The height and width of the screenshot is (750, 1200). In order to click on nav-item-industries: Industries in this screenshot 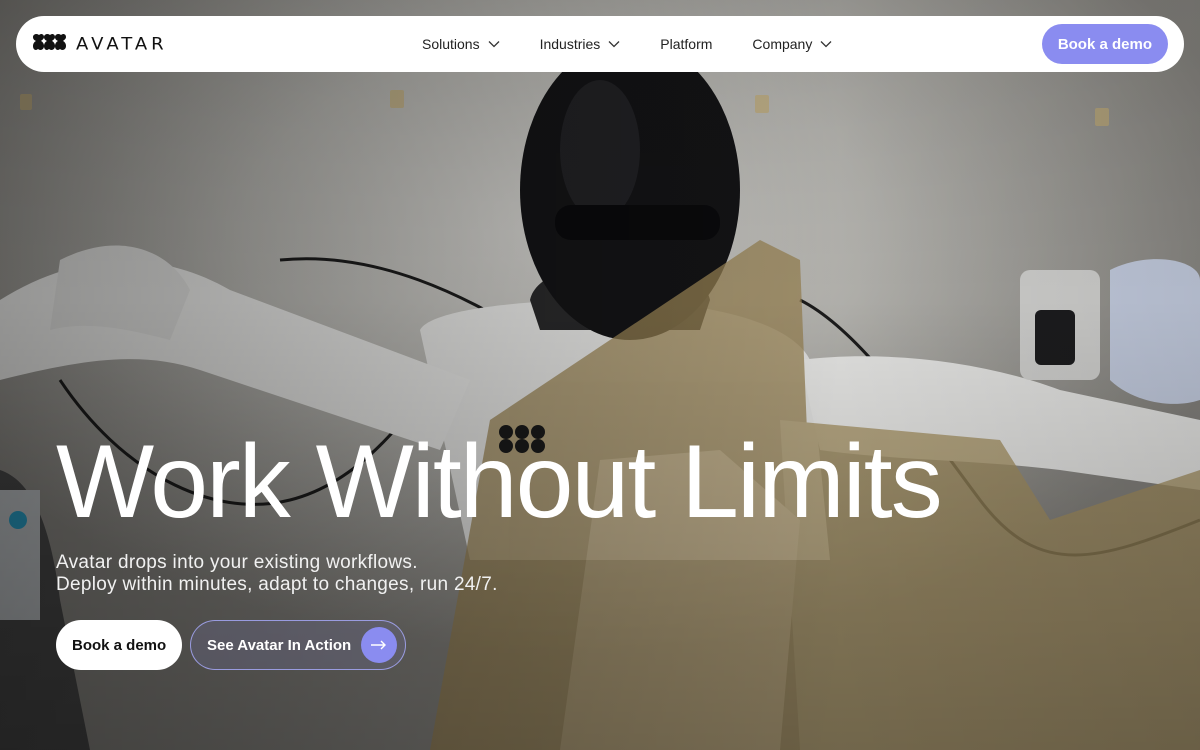, I will do `click(580, 44)`.